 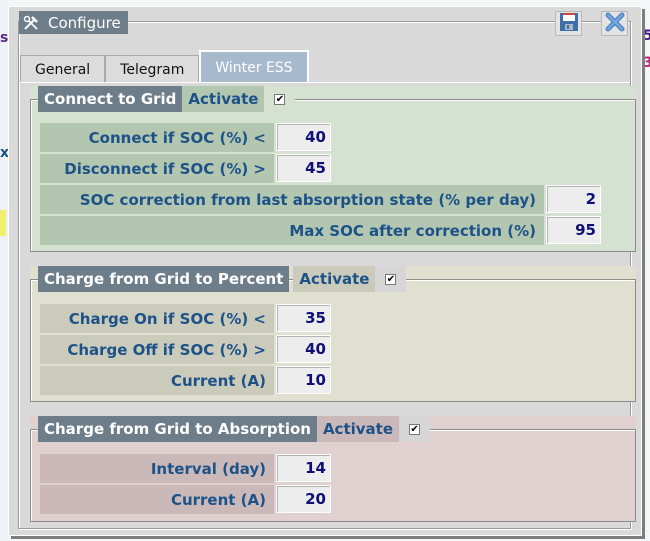 I want to click on dialog-title: Configure, so click(x=73, y=22).